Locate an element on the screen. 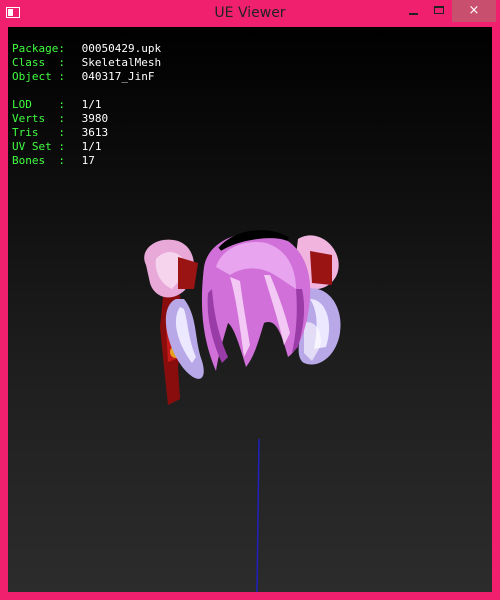 This screenshot has width=500, height=600. package-label: Package: is located at coordinates (38, 48).